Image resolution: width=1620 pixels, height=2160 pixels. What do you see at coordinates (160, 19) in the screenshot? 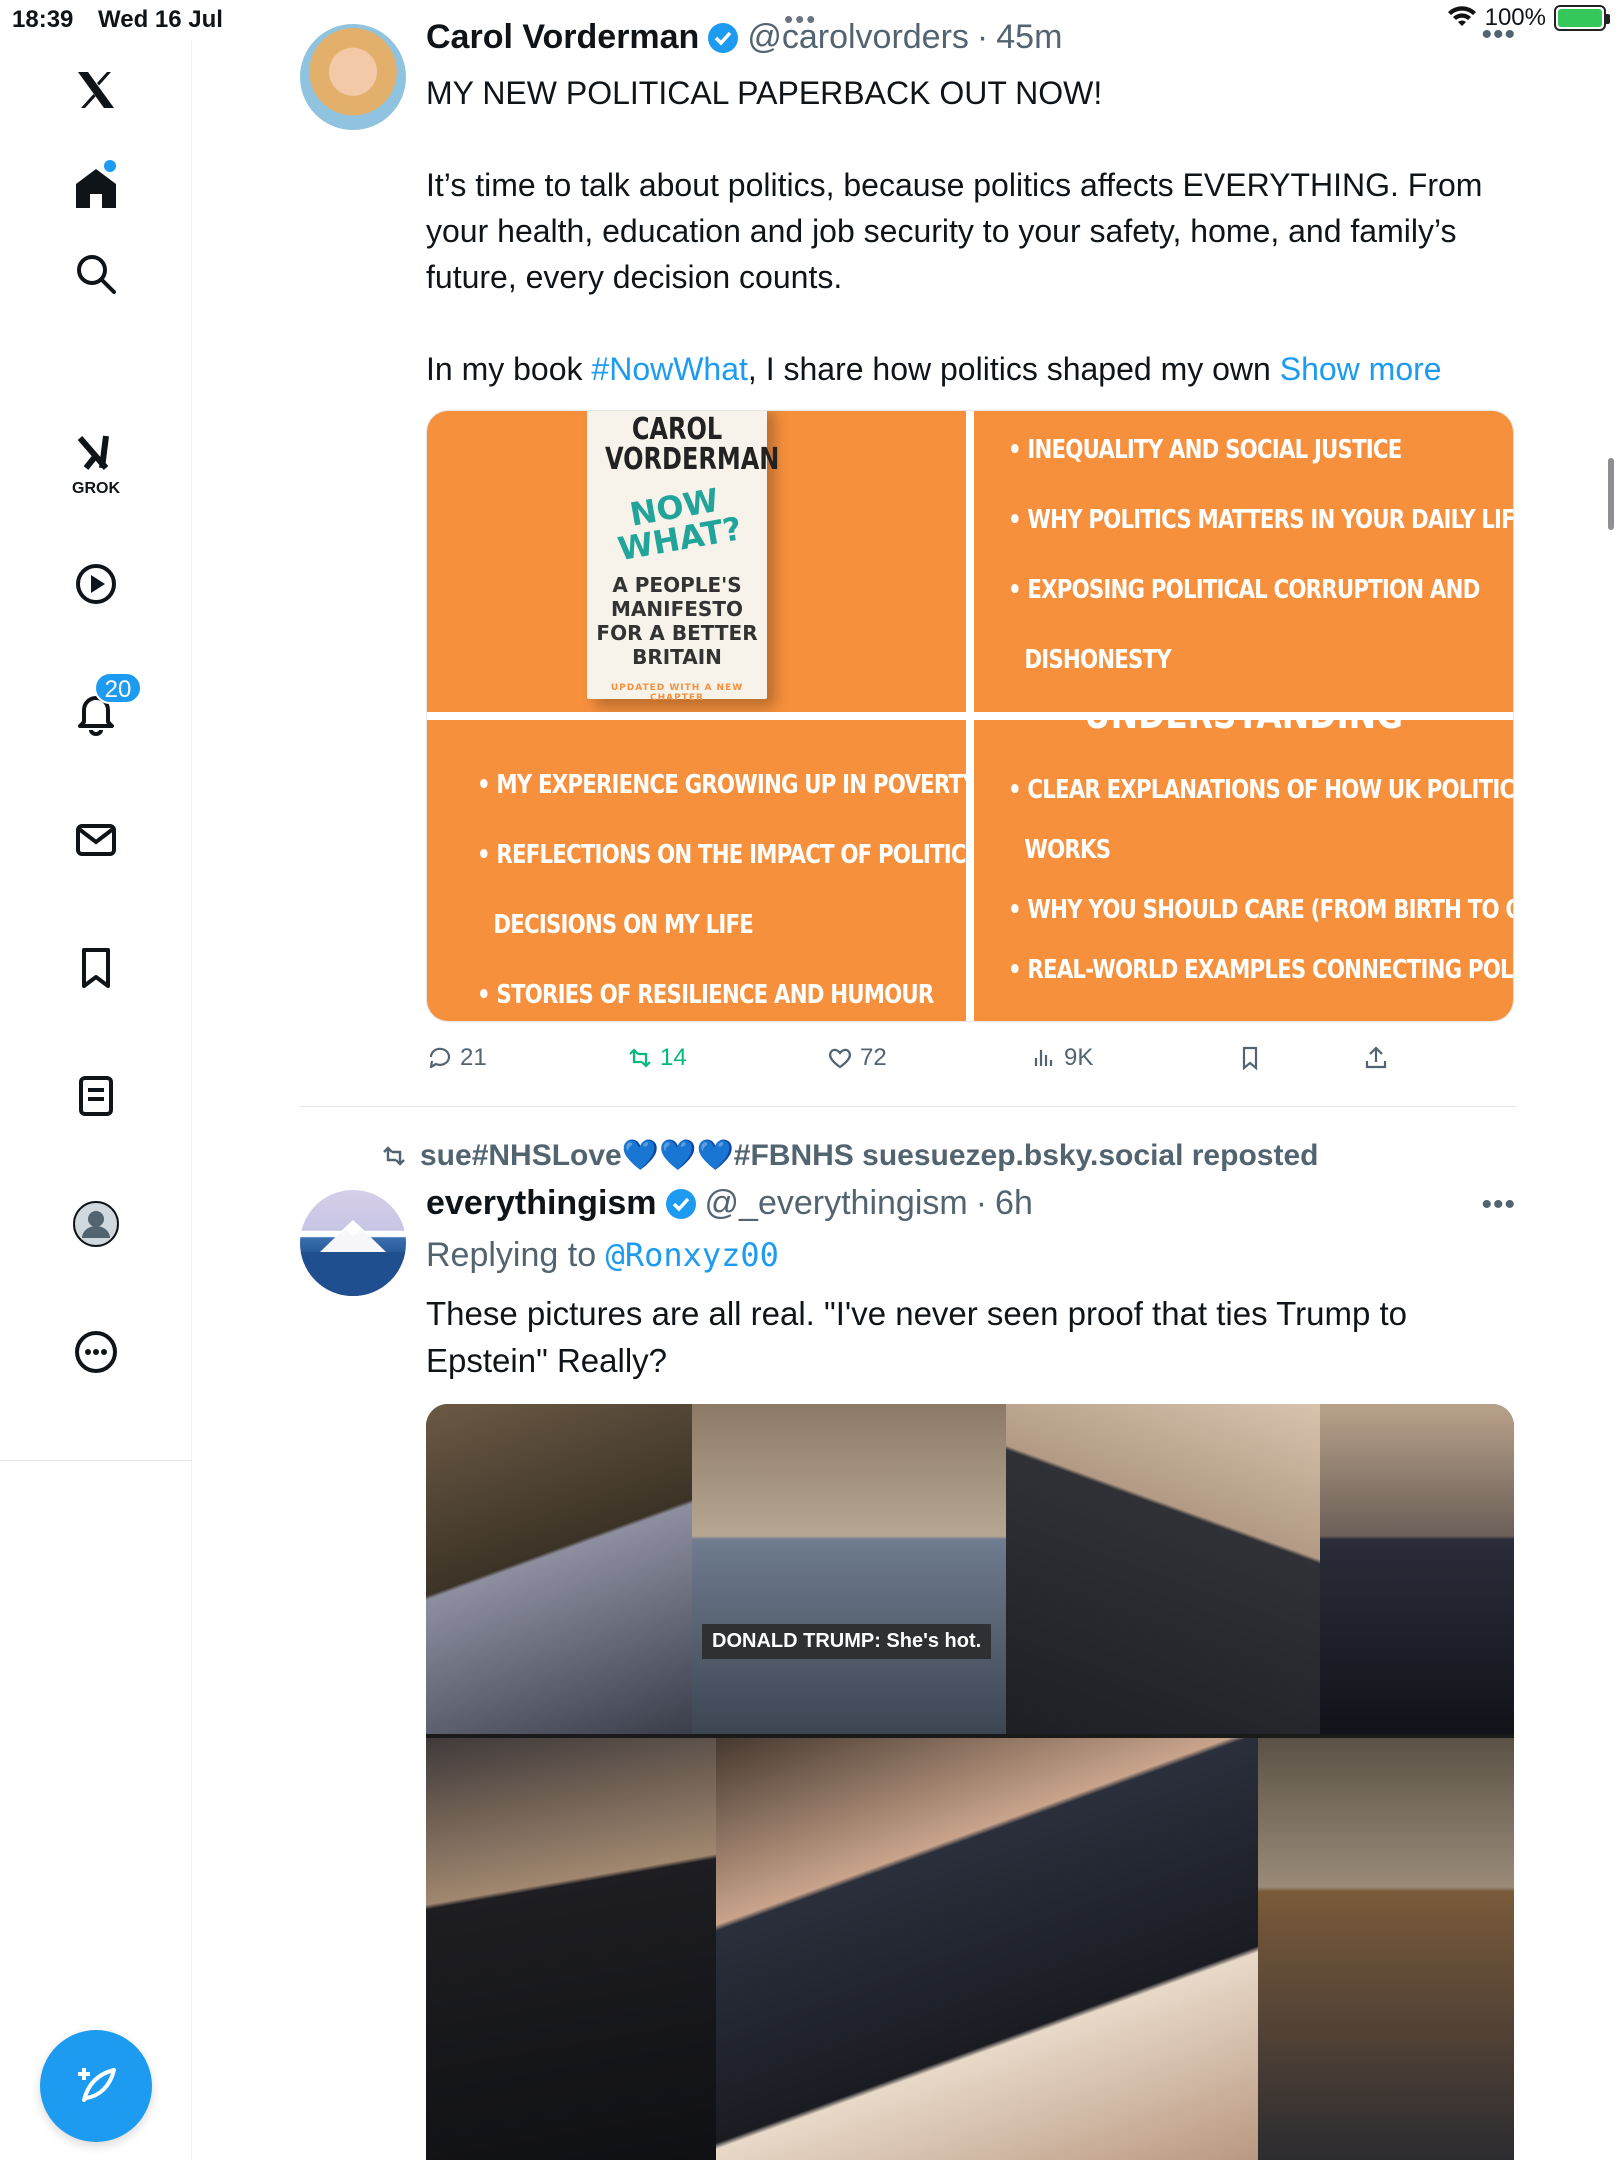
I see `status-date: Wed 16 Jul` at bounding box center [160, 19].